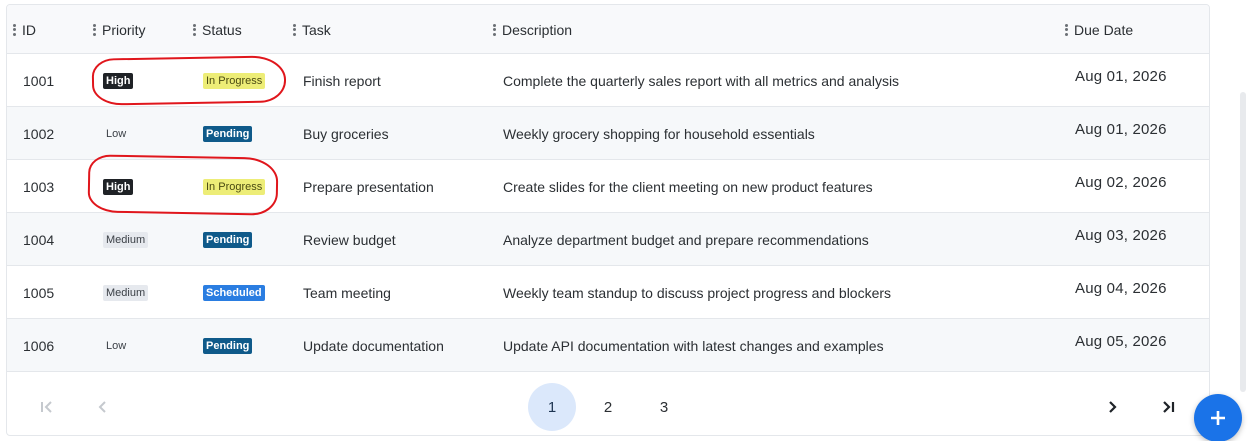 The height and width of the screenshot is (441, 1254). Describe the element at coordinates (234, 292) in the screenshot. I see `status-badge: Scheduled` at that location.